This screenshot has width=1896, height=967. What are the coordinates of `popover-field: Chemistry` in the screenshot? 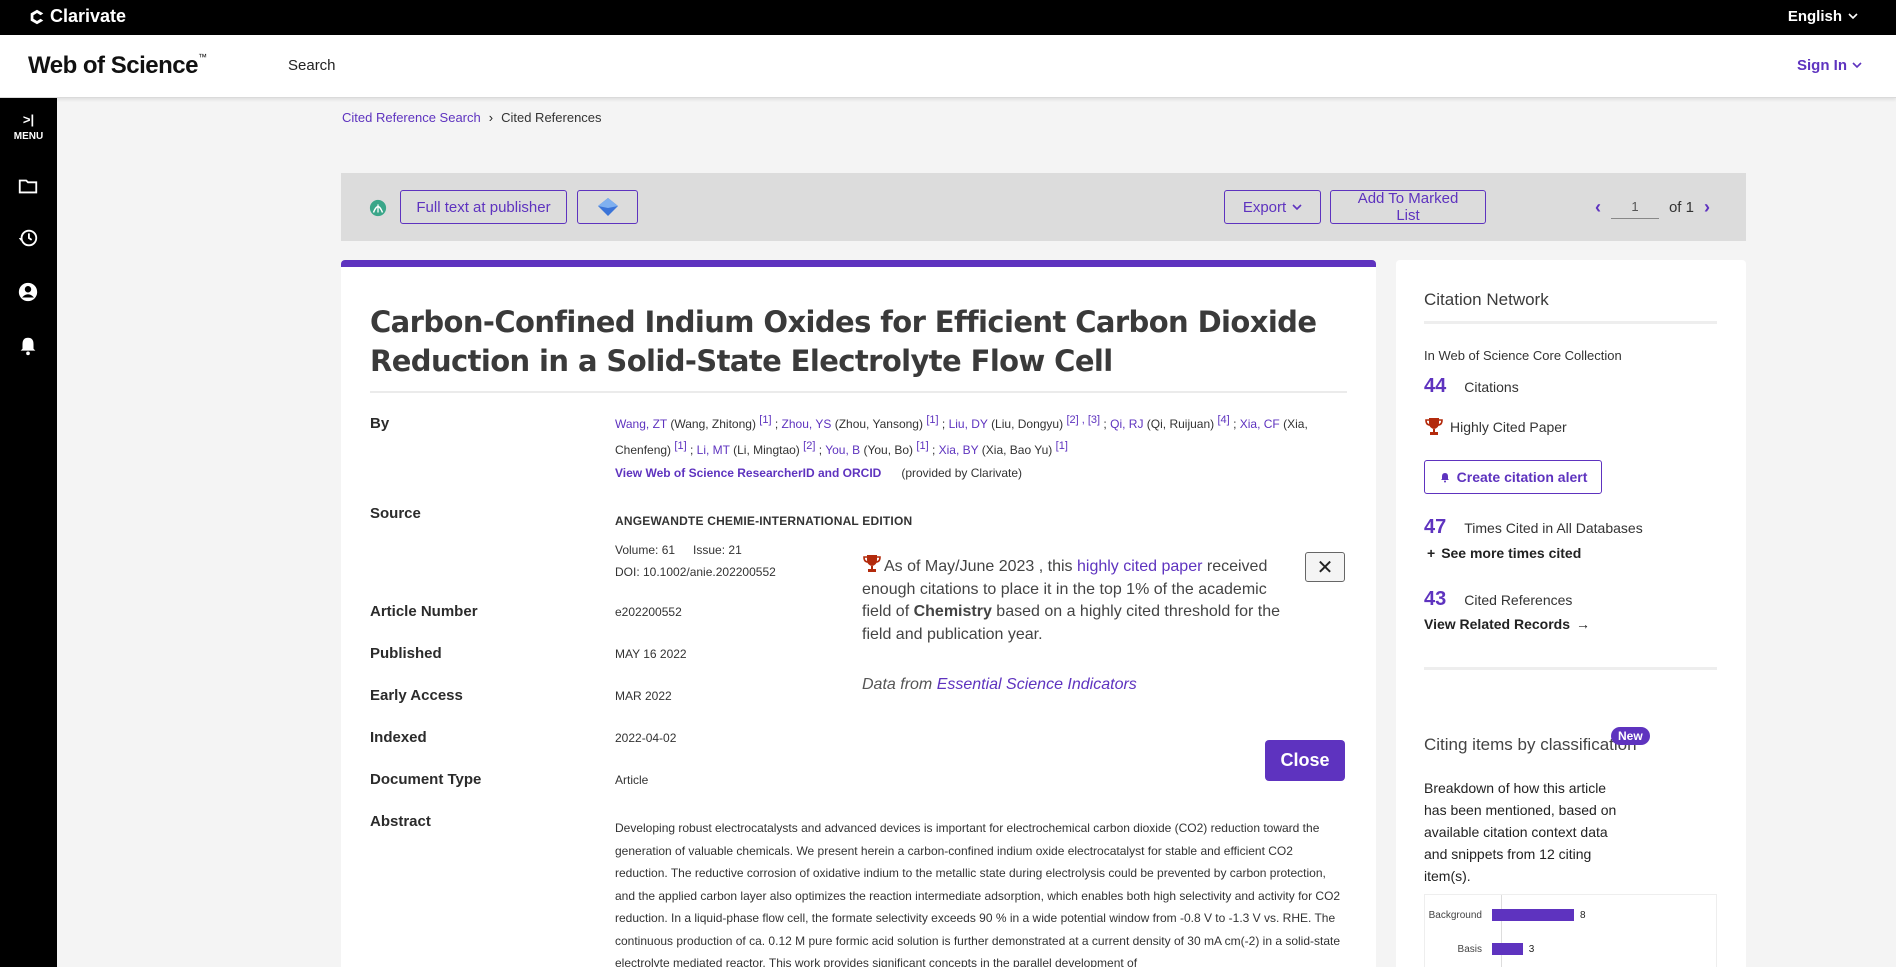 It's located at (952, 611).